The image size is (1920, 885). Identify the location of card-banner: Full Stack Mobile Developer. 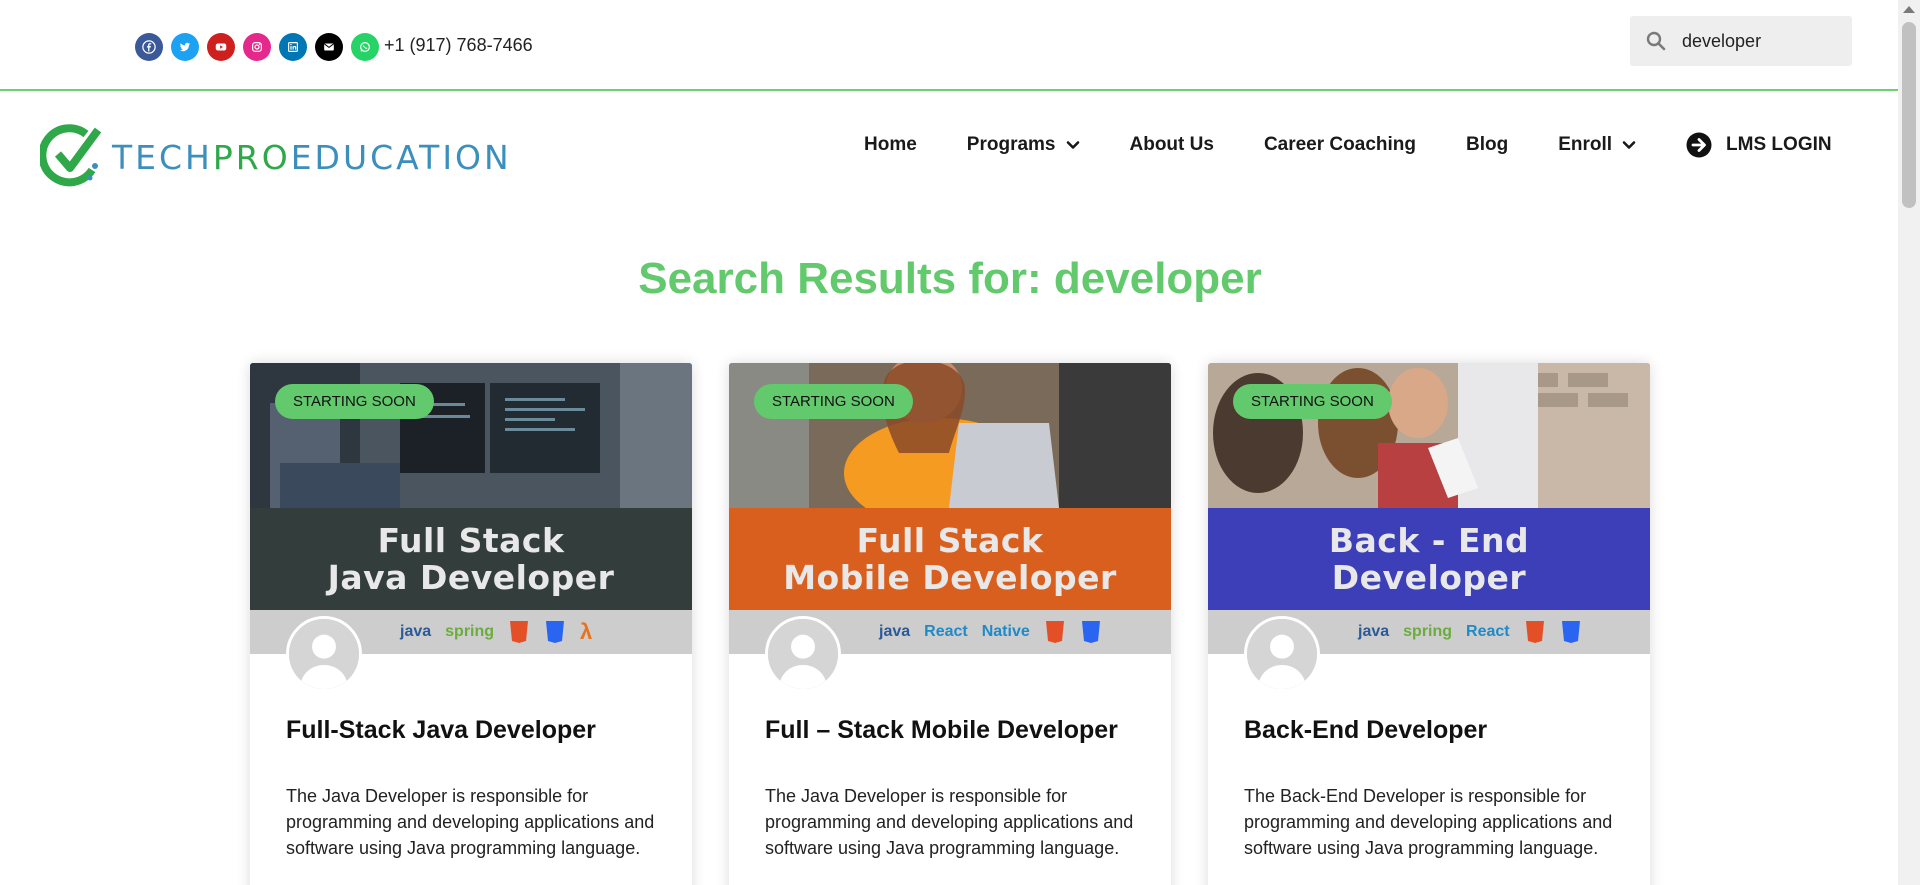
(950, 559).